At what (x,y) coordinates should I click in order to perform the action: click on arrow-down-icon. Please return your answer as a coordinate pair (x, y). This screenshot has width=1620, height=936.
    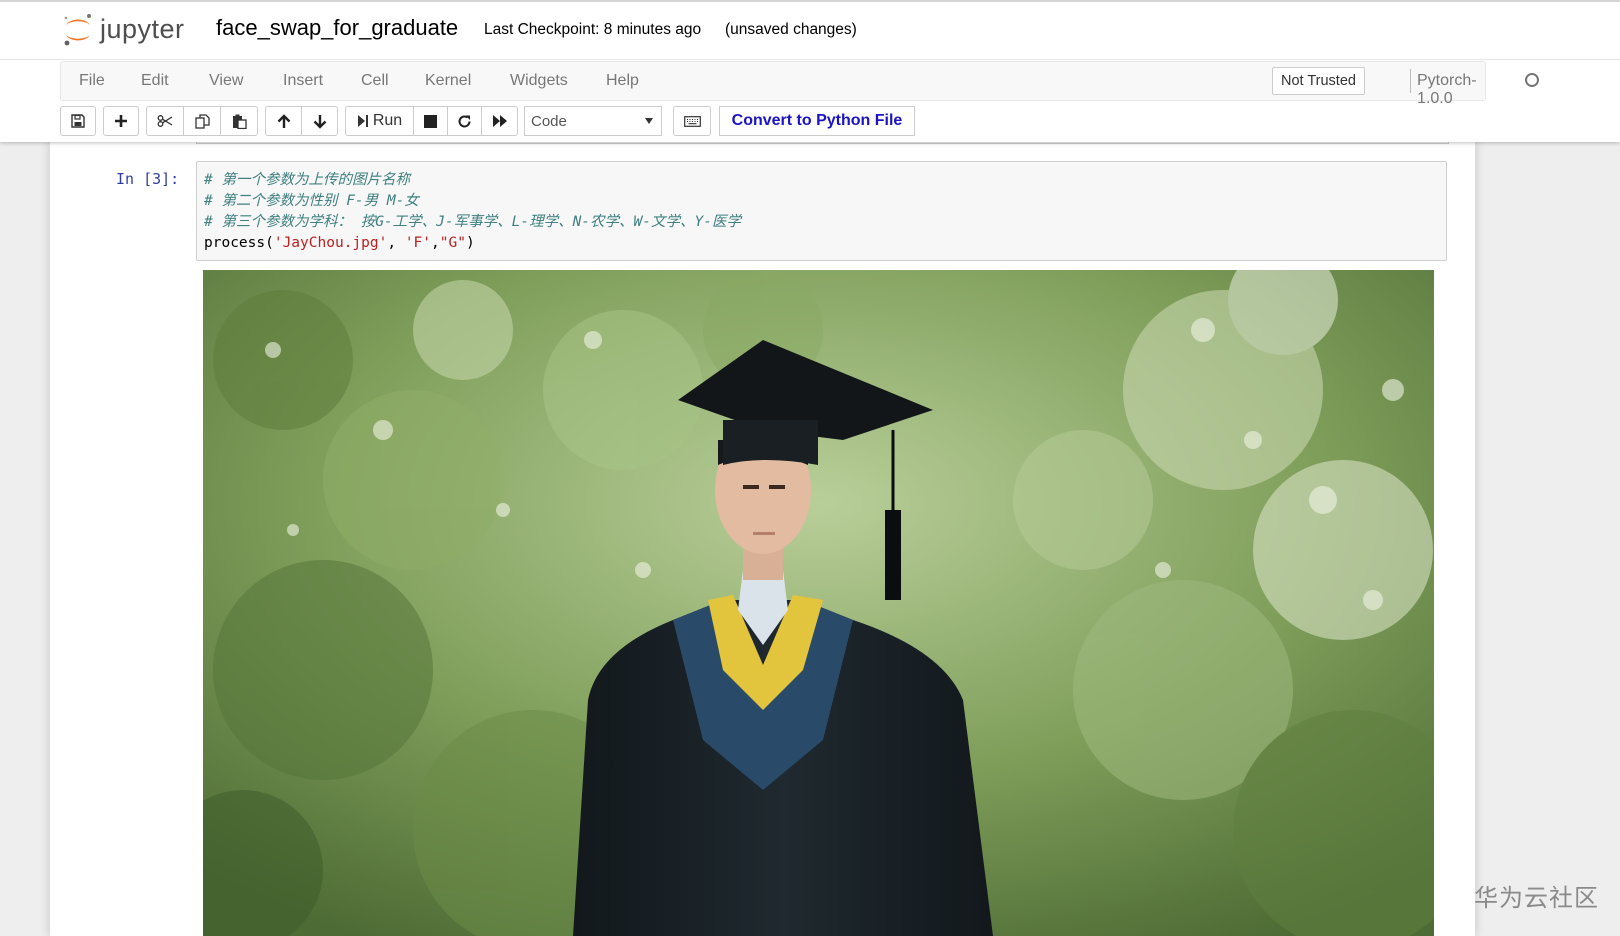
    Looking at the image, I should click on (319, 121).